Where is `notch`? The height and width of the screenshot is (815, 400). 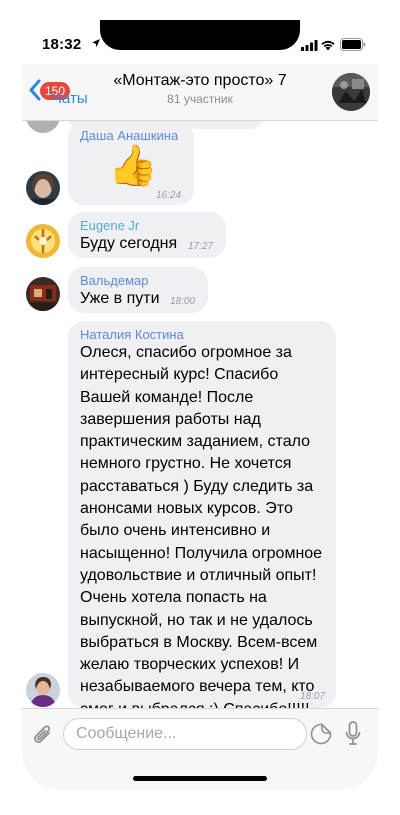
notch is located at coordinates (200, 35).